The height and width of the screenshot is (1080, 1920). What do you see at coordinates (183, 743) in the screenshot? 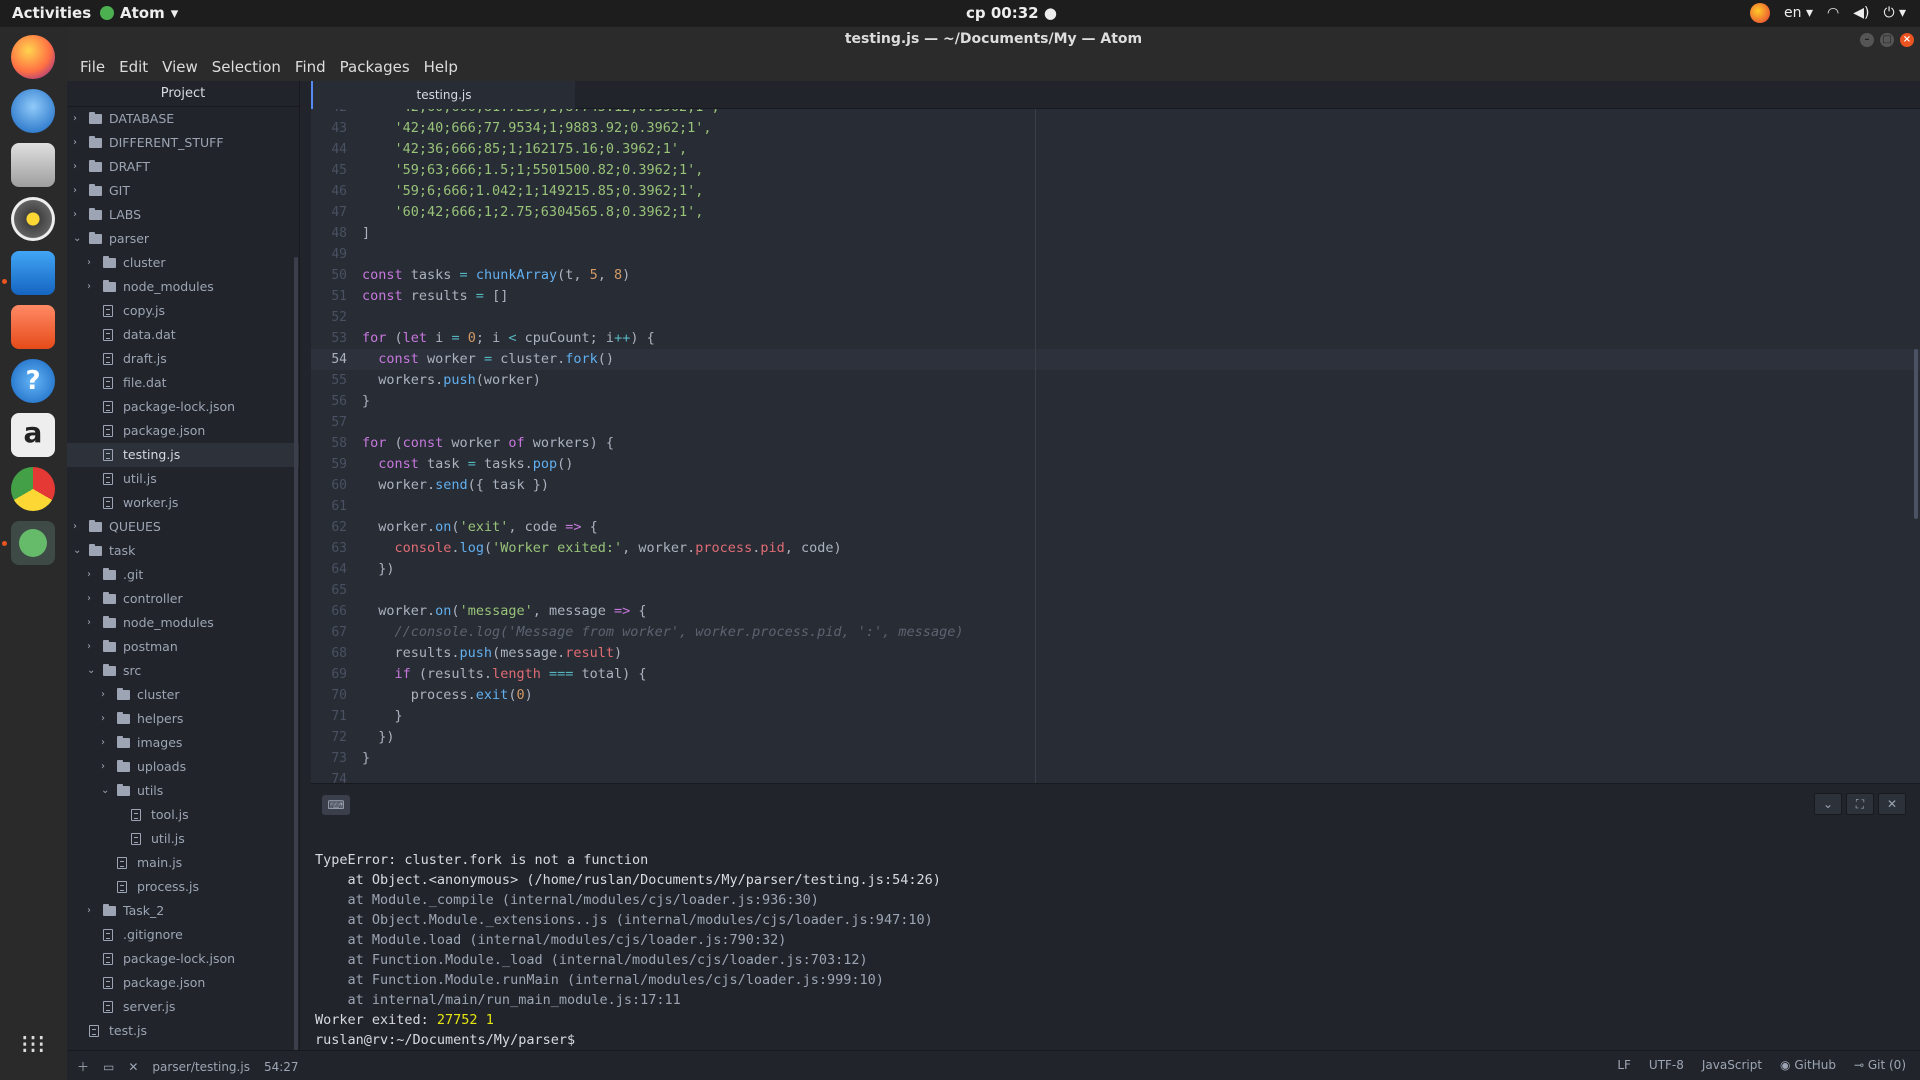
I see `tree-folder: › images` at bounding box center [183, 743].